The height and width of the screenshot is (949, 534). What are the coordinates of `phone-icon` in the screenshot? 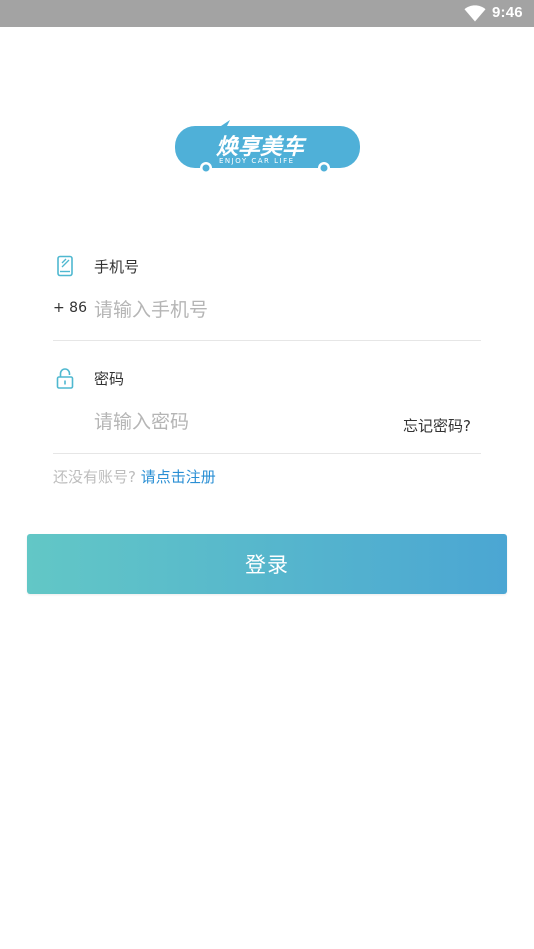 It's located at (65, 266).